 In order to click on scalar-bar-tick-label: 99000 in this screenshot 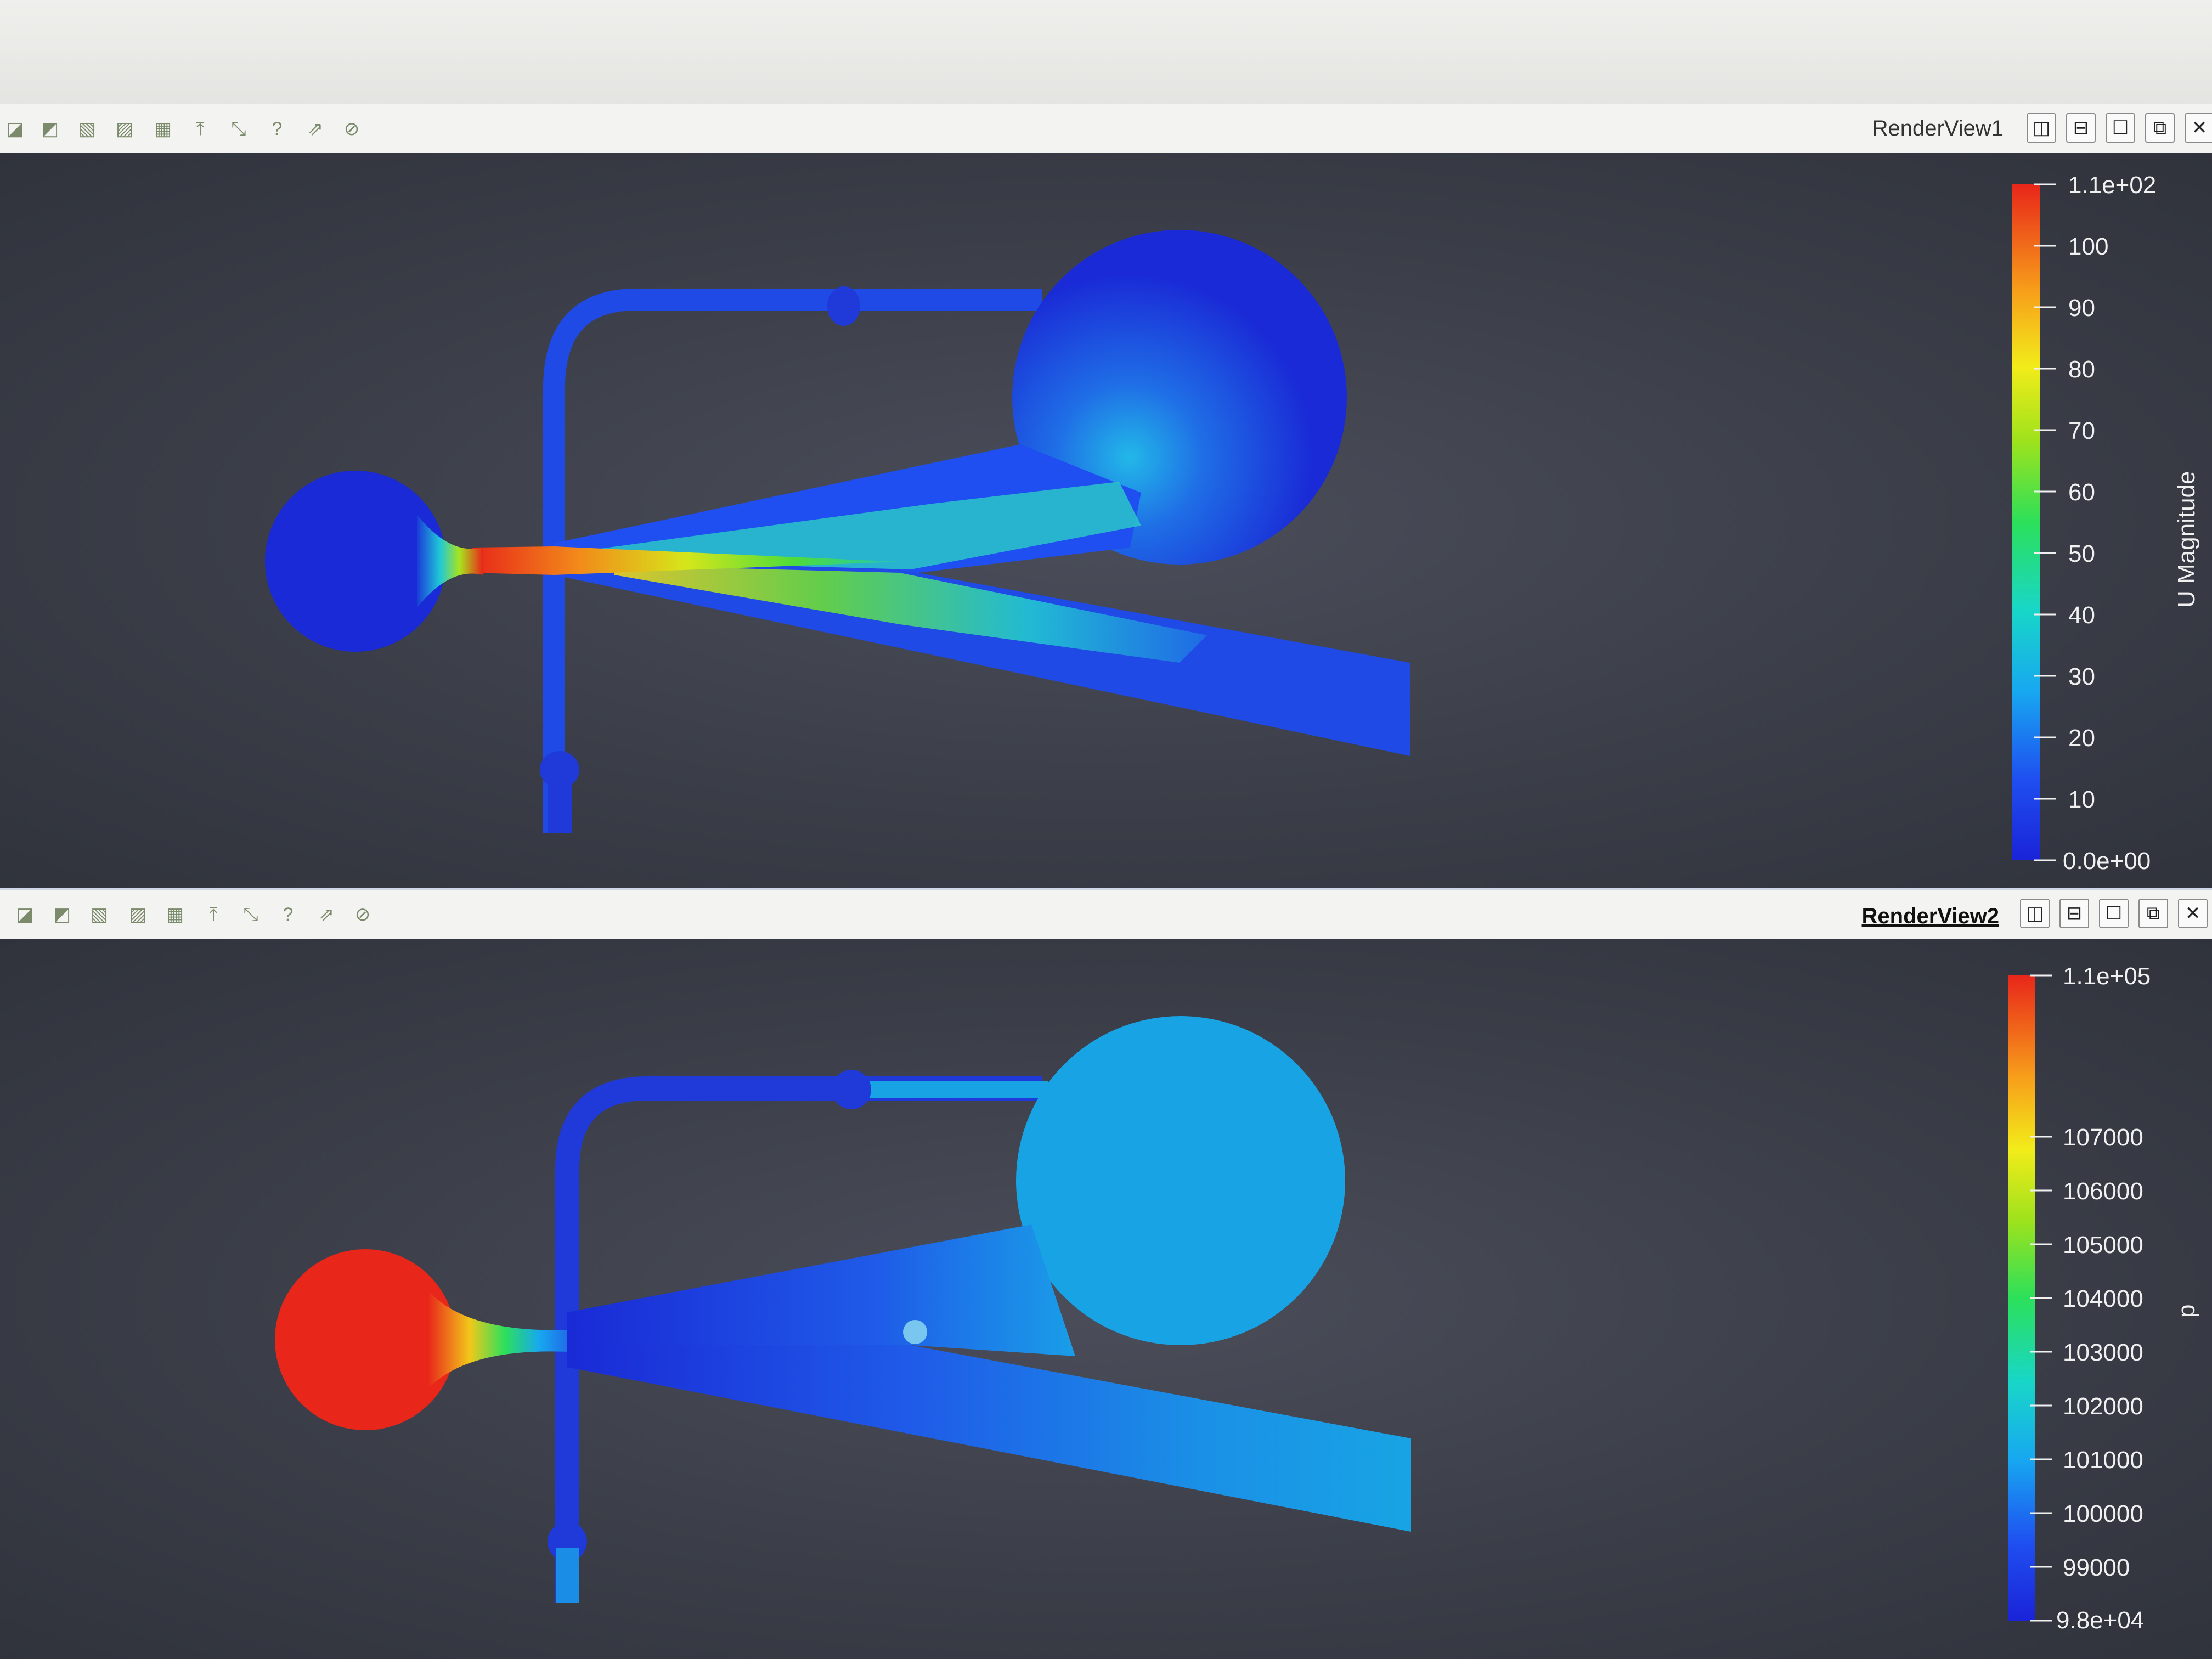, I will do `click(2096, 1568)`.